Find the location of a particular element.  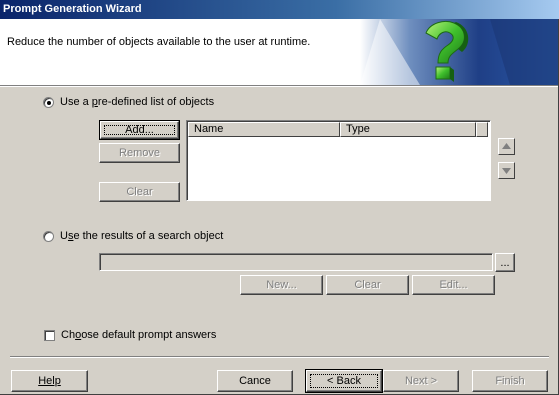

cancel-button: Cance is located at coordinates (255, 381).